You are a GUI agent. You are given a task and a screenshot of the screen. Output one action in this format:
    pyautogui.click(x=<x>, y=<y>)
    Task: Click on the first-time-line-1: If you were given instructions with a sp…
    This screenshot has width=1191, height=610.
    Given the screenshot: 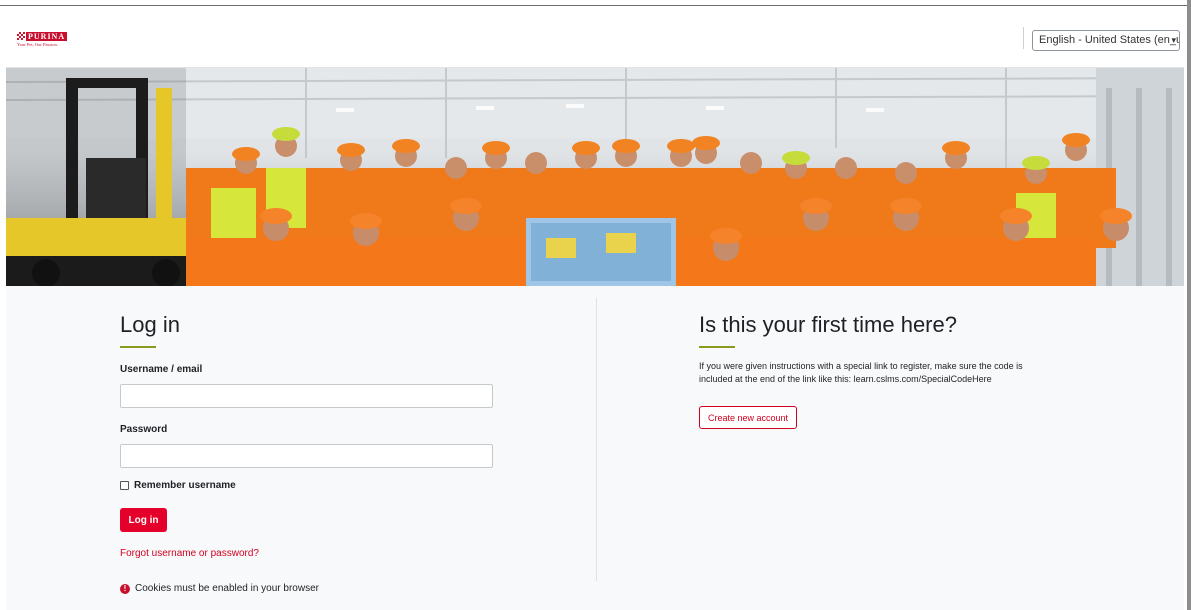 What is the action you would take?
    pyautogui.click(x=861, y=366)
    